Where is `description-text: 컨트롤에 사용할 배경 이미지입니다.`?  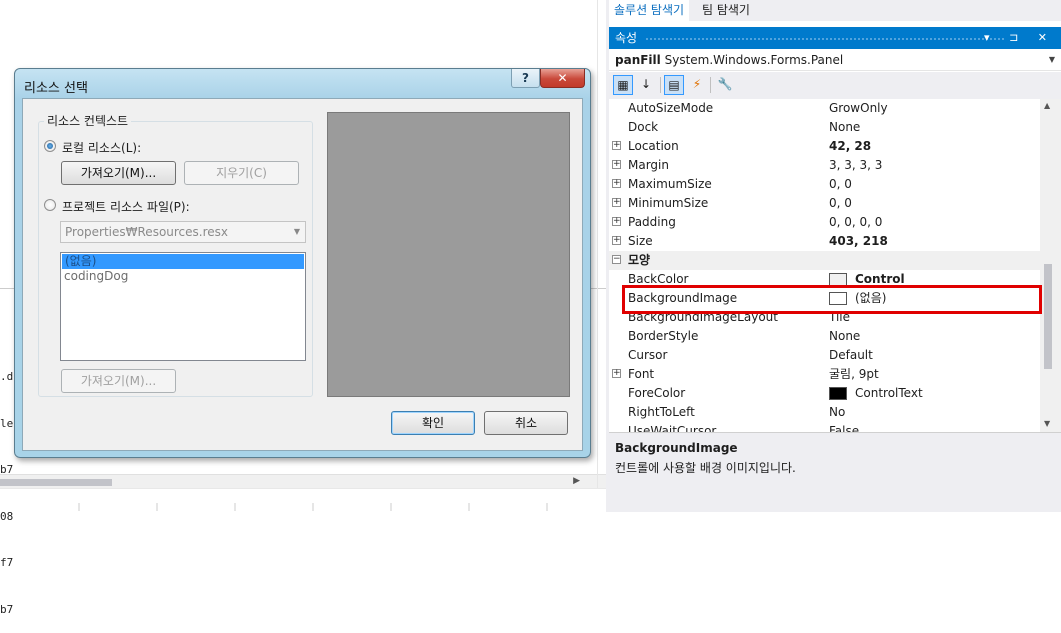 description-text: 컨트롤에 사용할 배경 이미지입니다. is located at coordinates (705, 468).